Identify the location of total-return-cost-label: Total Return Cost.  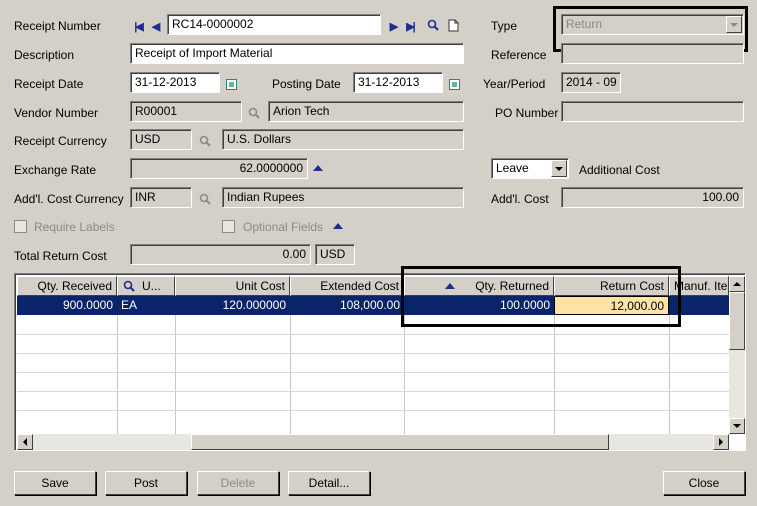
(60, 256).